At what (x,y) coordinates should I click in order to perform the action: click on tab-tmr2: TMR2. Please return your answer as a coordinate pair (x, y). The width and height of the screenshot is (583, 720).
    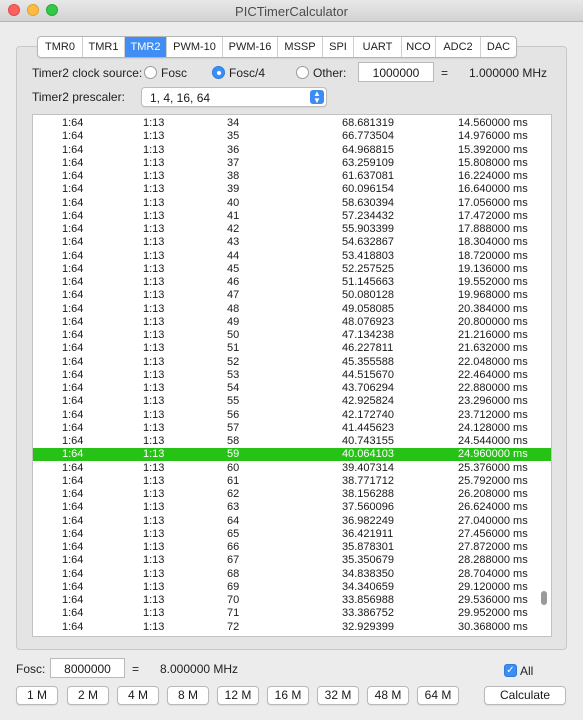
    Looking at the image, I should click on (146, 47).